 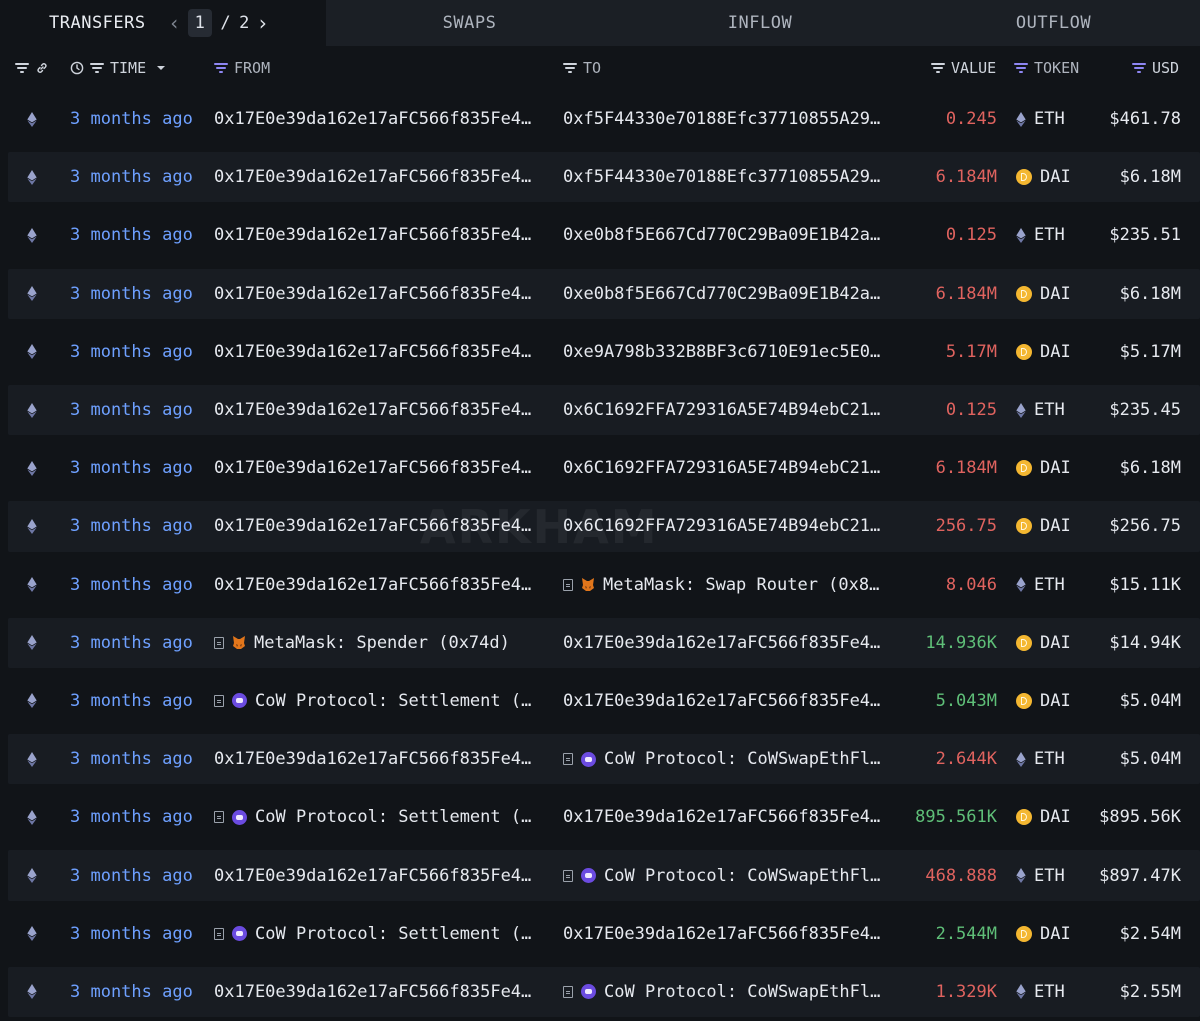 I want to click on chevron-right-icon: ›, so click(x=263, y=23).